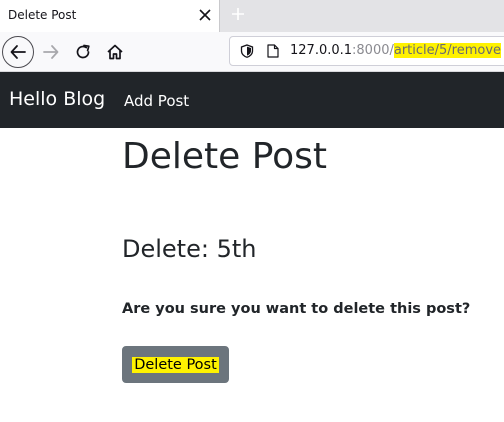  What do you see at coordinates (42, 15) in the screenshot?
I see `tab-title: Delete Post` at bounding box center [42, 15].